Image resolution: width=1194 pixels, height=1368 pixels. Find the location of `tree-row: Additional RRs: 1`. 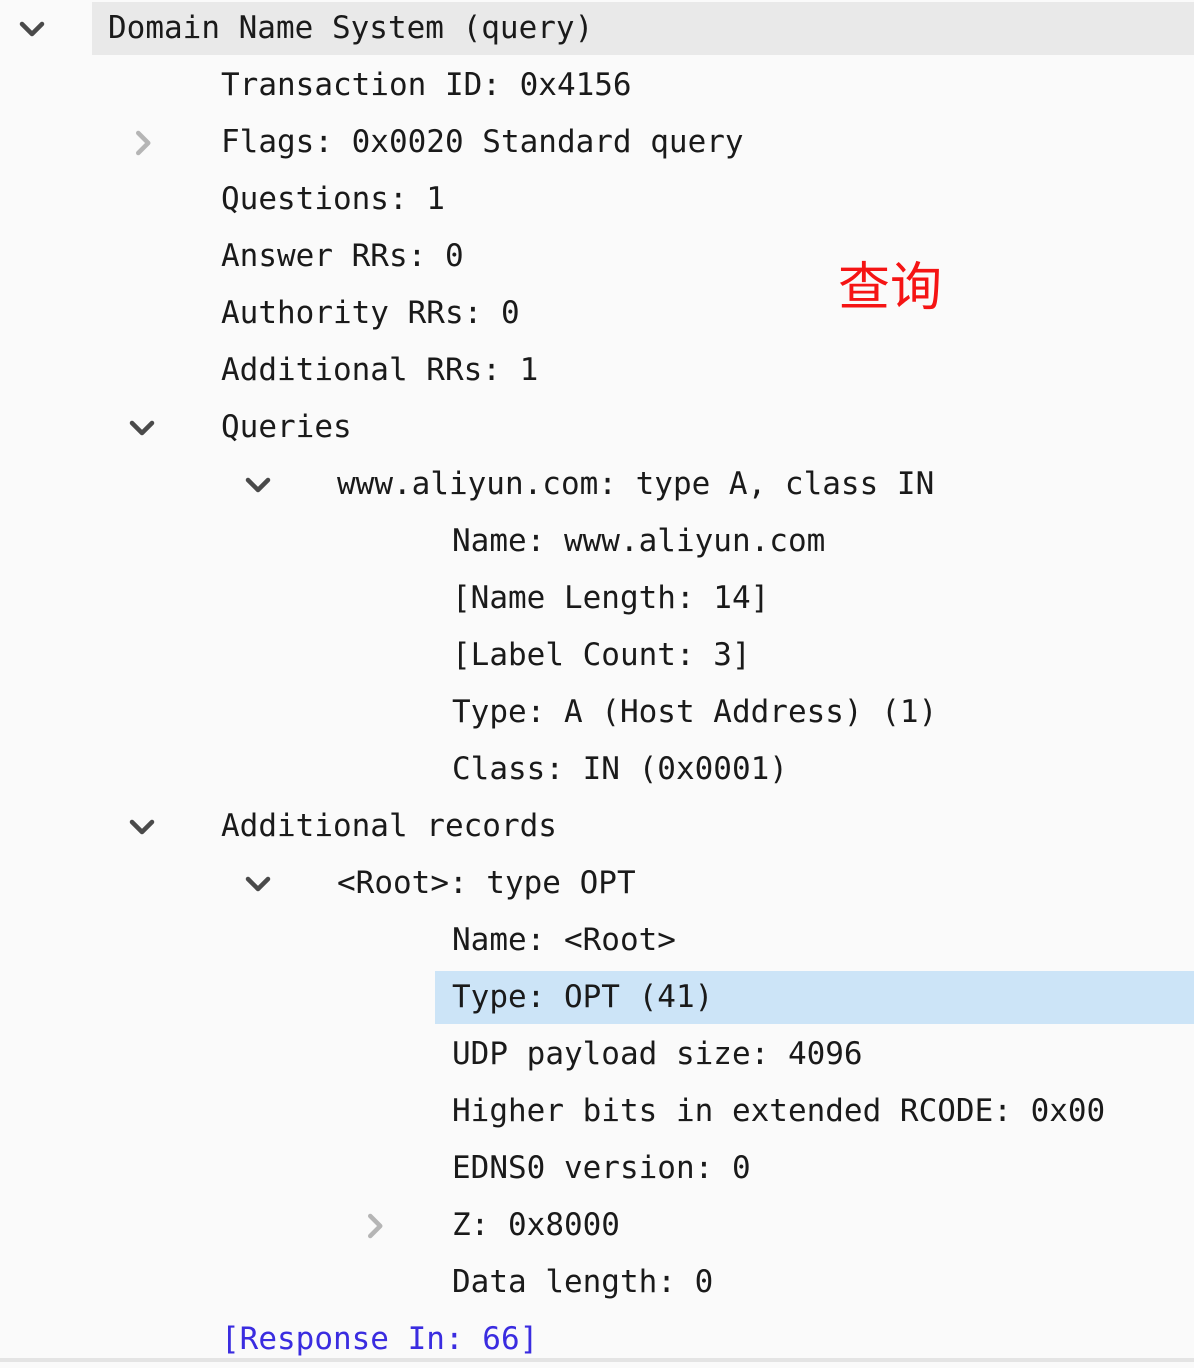

tree-row: Additional RRs: 1 is located at coordinates (597, 370).